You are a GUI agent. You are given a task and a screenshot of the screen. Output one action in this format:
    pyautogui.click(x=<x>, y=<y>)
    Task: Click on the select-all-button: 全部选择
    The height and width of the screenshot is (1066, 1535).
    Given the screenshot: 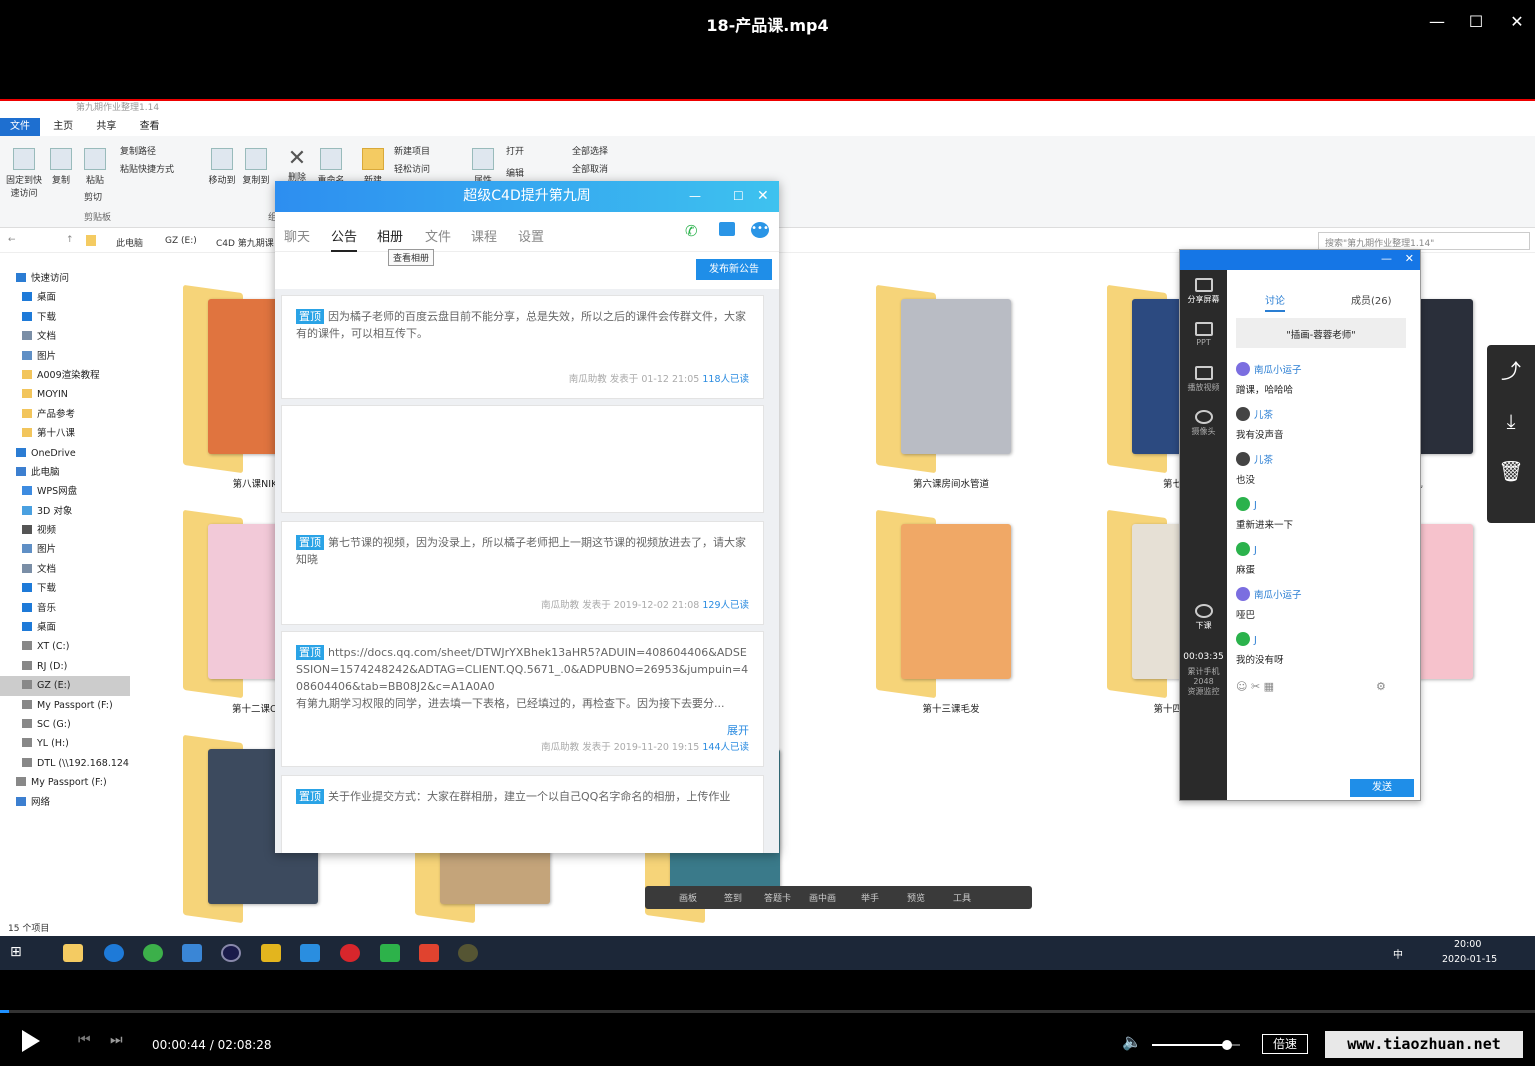 What is the action you would take?
    pyautogui.click(x=590, y=150)
    